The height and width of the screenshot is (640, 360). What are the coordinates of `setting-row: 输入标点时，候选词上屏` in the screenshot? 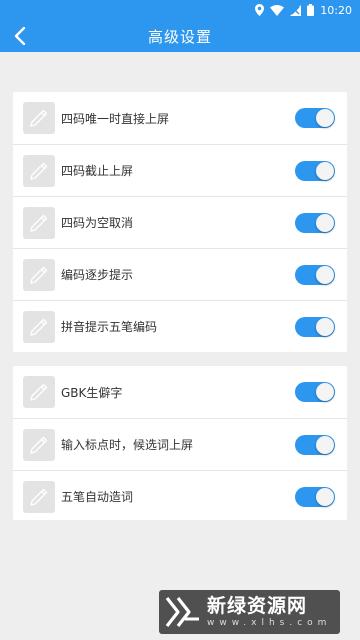 It's located at (180, 444).